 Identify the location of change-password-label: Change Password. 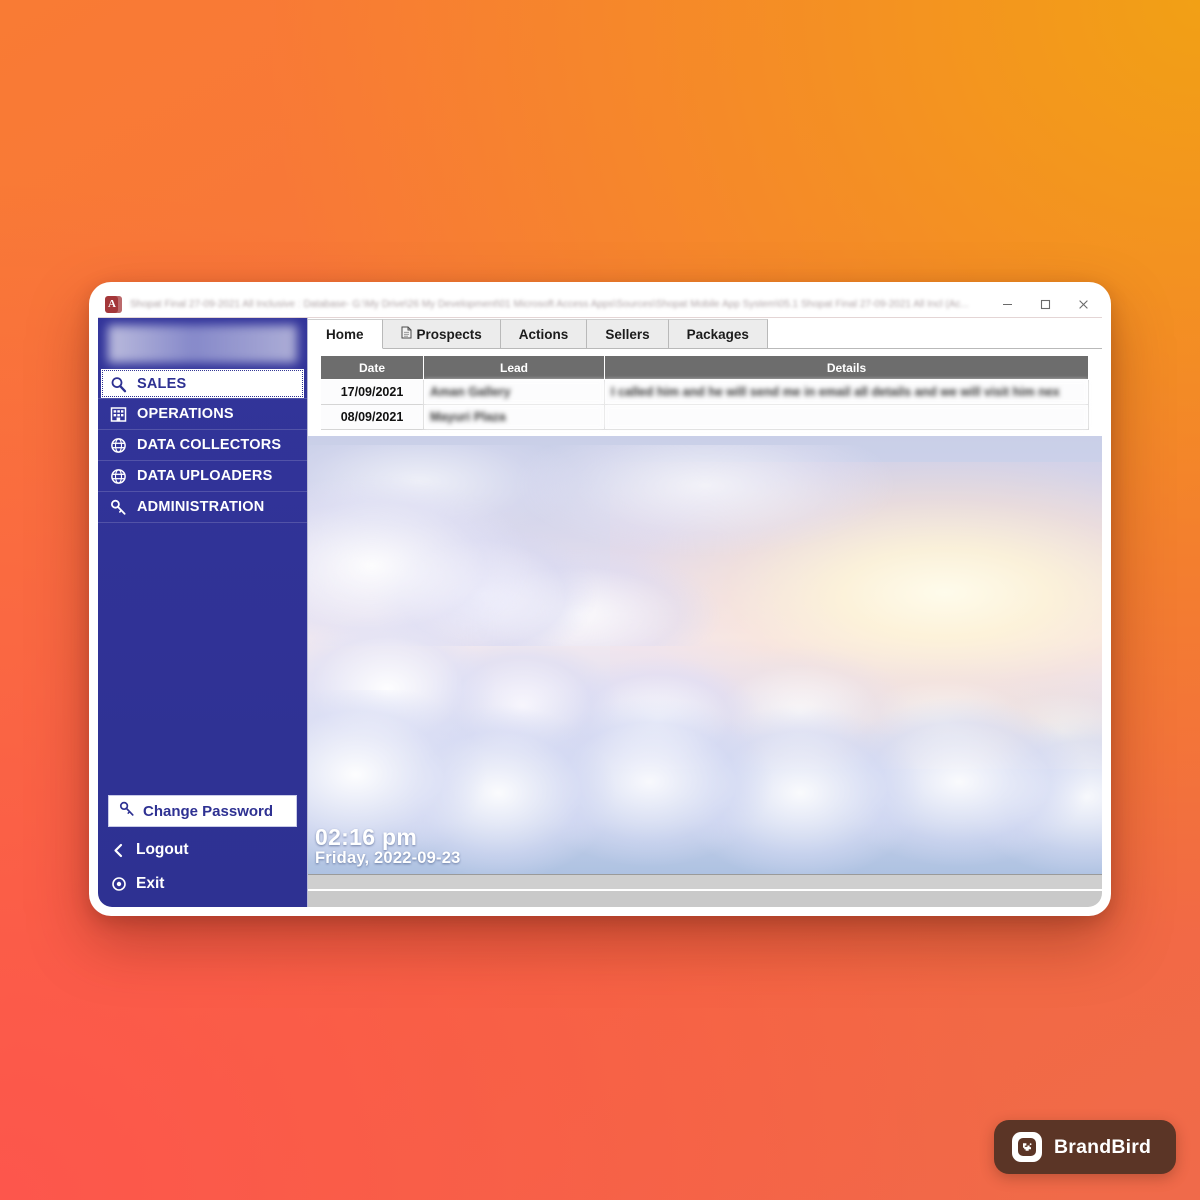
(208, 811).